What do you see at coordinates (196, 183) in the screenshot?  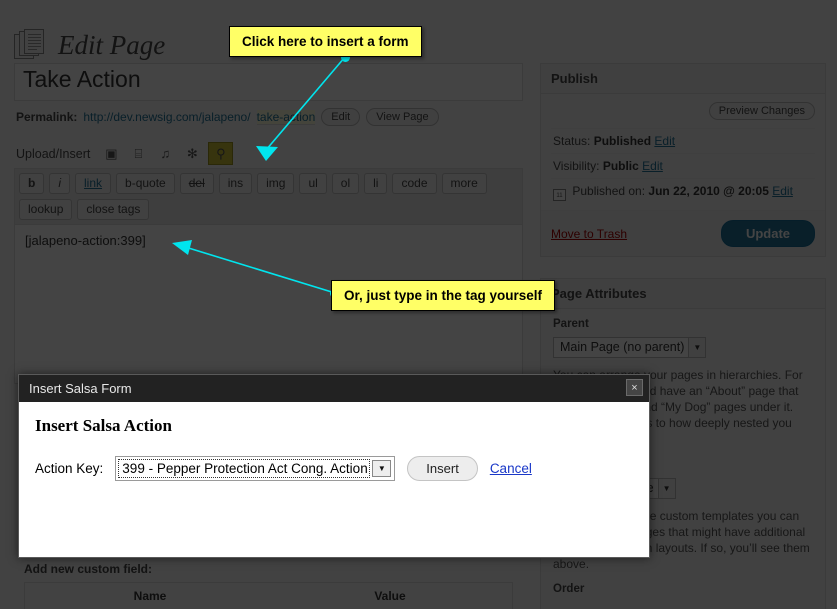 I see `quicktag-del: del` at bounding box center [196, 183].